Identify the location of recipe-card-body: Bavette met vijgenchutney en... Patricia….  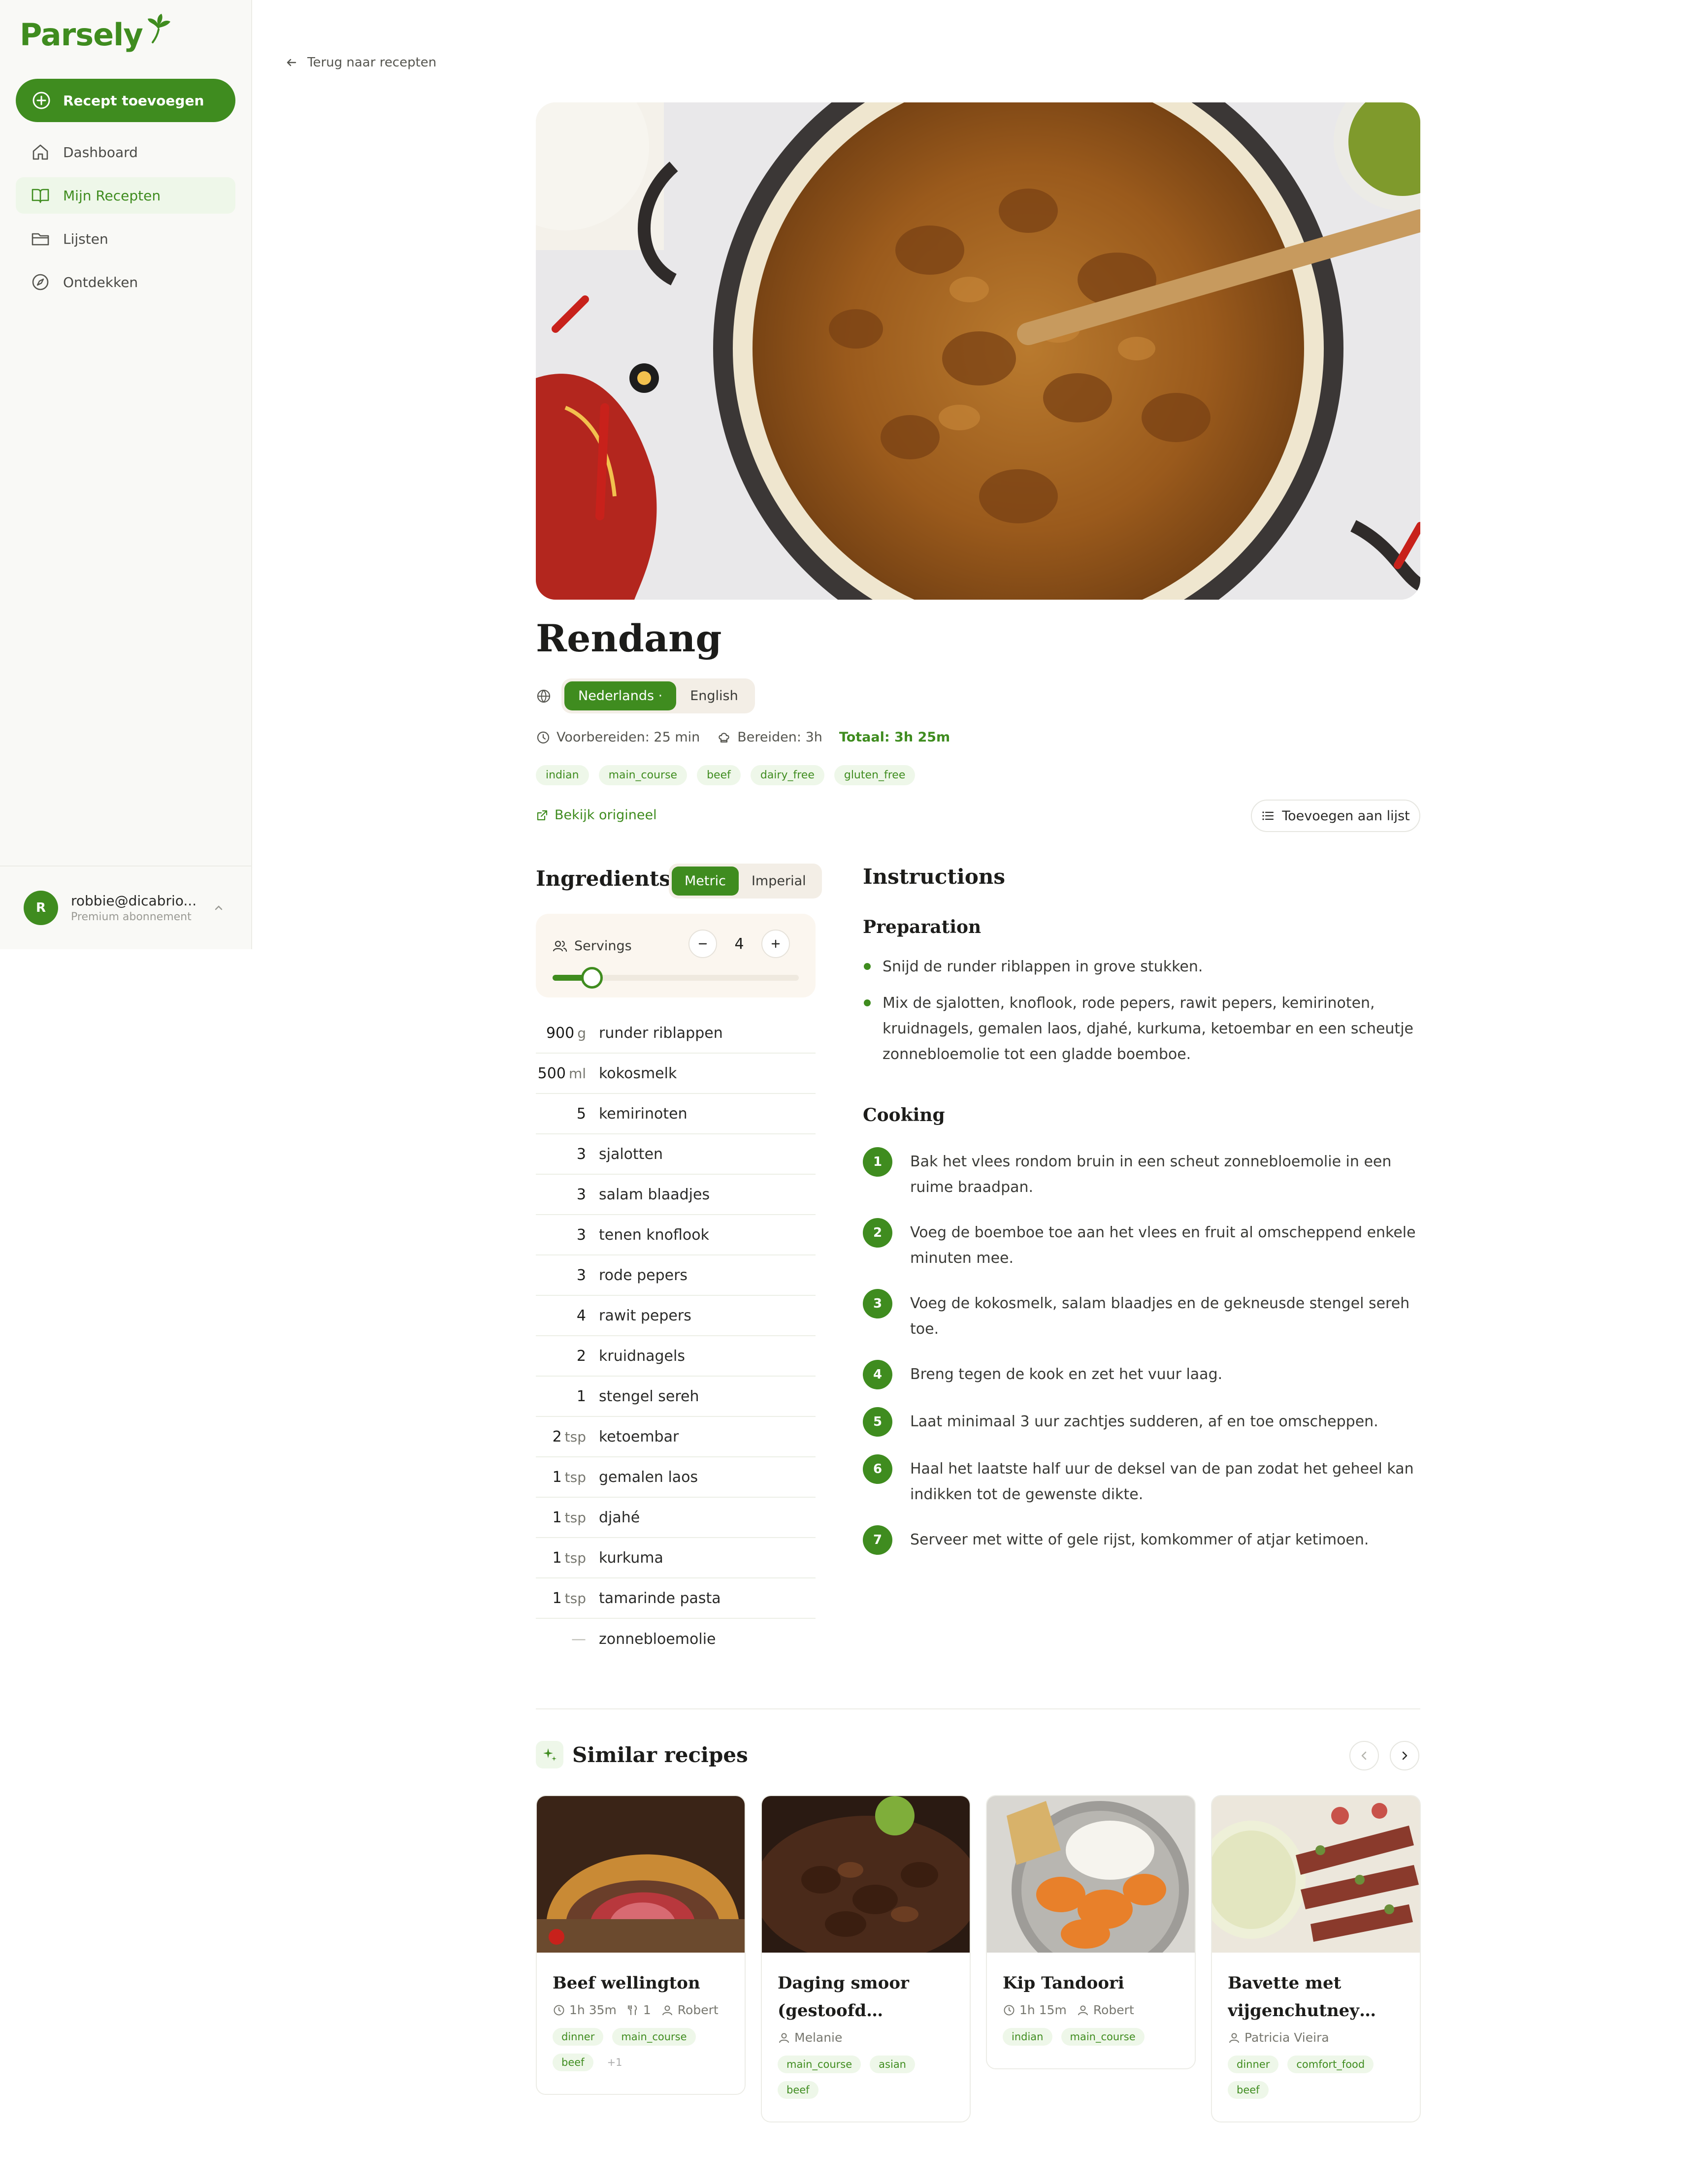
(1316, 2037).